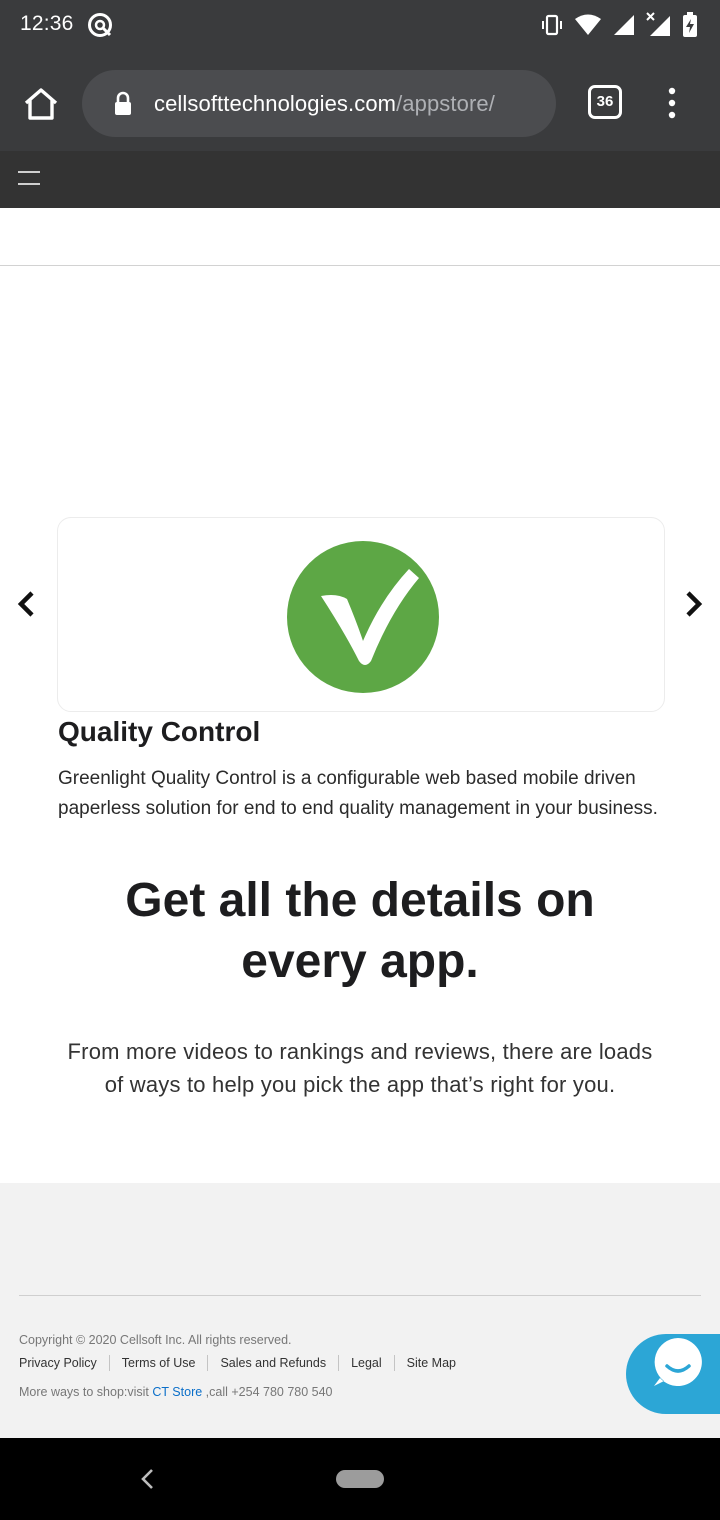 The image size is (720, 1520). I want to click on wifi-icon, so click(588, 24).